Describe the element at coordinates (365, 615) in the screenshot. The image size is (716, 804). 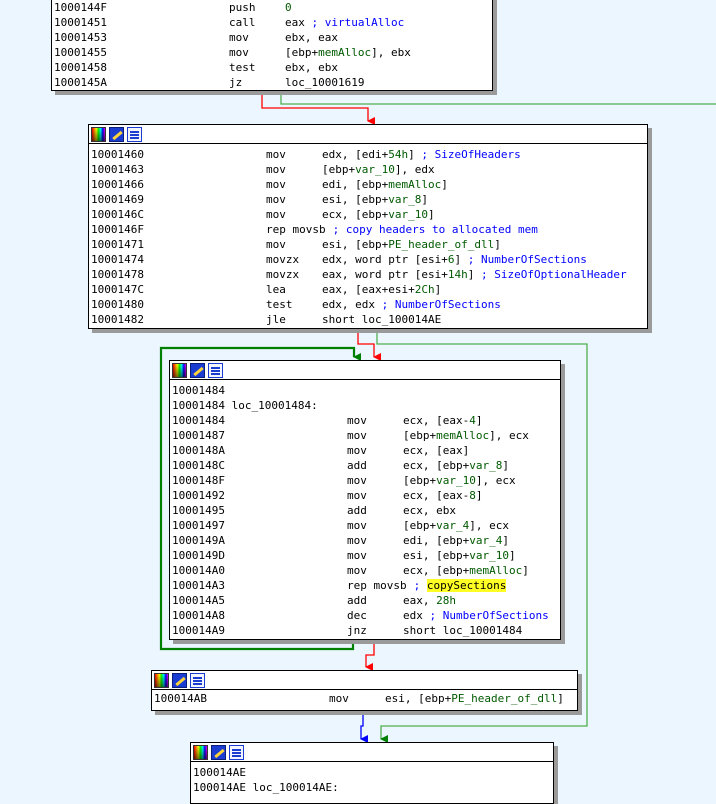
I see `code-line: 100014A8 dec edx ; NumberOfSections` at that location.